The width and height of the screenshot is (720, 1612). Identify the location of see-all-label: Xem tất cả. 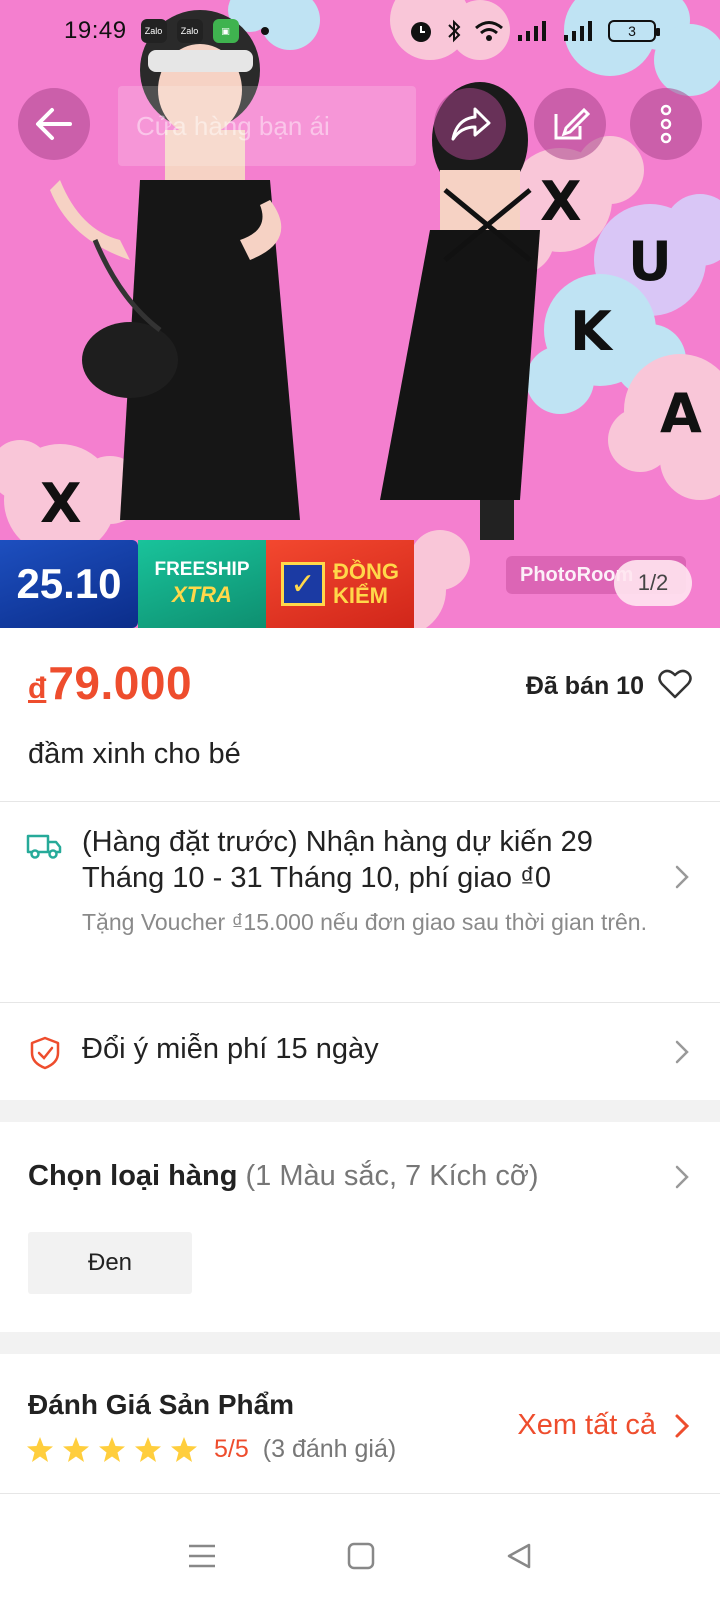
(586, 1425).